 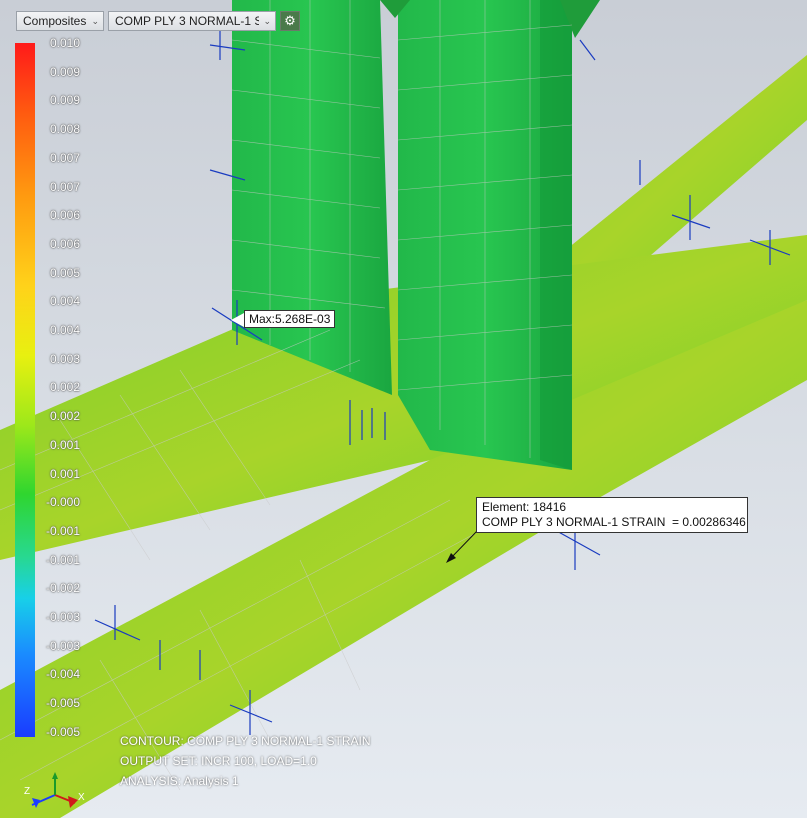 What do you see at coordinates (556, 235) in the screenshot?
I see `web-panel-shadow` at bounding box center [556, 235].